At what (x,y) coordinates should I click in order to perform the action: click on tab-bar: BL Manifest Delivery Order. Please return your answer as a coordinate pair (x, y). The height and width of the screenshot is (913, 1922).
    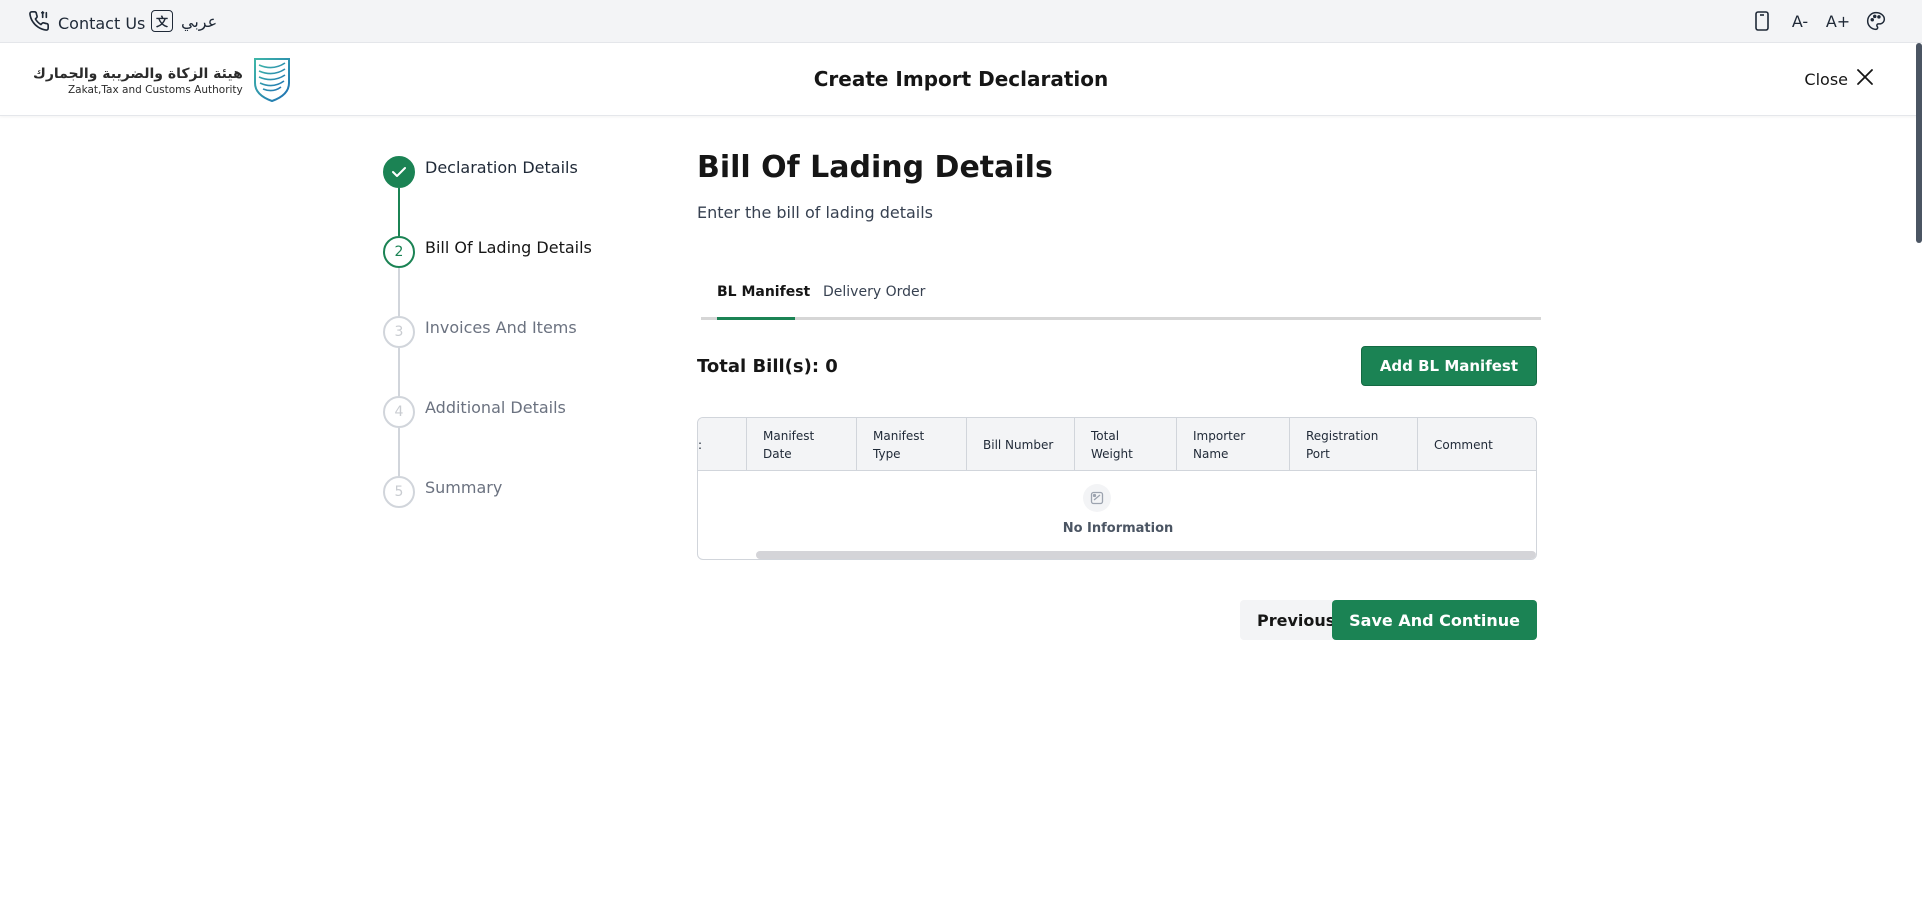
    Looking at the image, I should click on (1121, 298).